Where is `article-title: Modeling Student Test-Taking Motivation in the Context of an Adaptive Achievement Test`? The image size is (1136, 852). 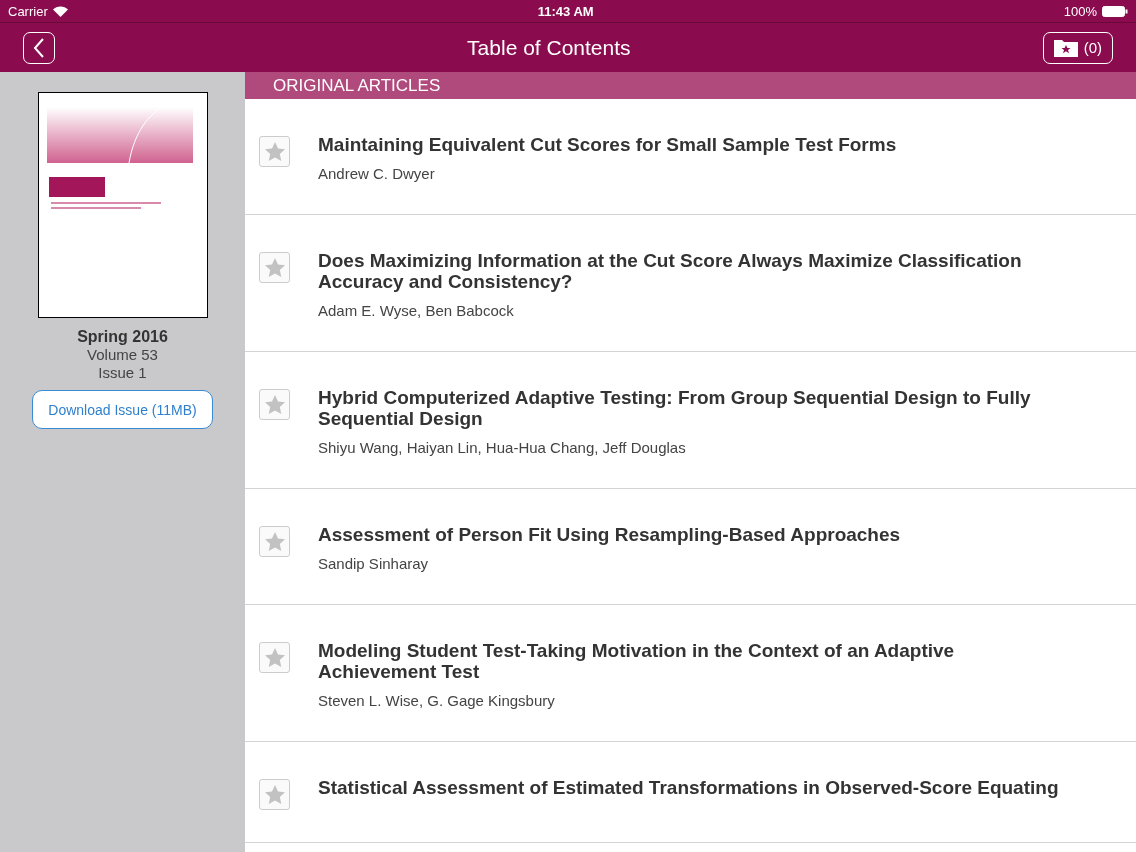
article-title: Modeling Student Test-Taking Motivation in the Context of an Adaptive Achievement Test is located at coordinates (692, 661).